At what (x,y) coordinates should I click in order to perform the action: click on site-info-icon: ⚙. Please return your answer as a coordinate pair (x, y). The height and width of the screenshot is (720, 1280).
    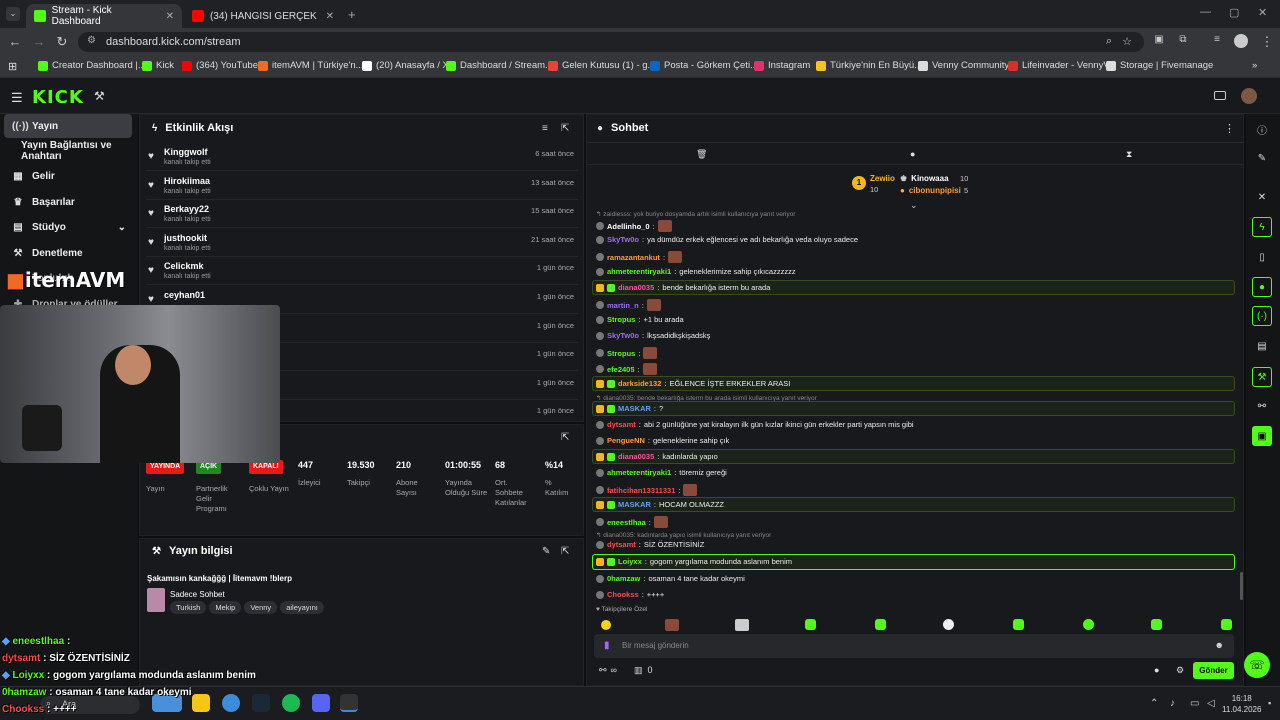
    Looking at the image, I should click on (91, 40).